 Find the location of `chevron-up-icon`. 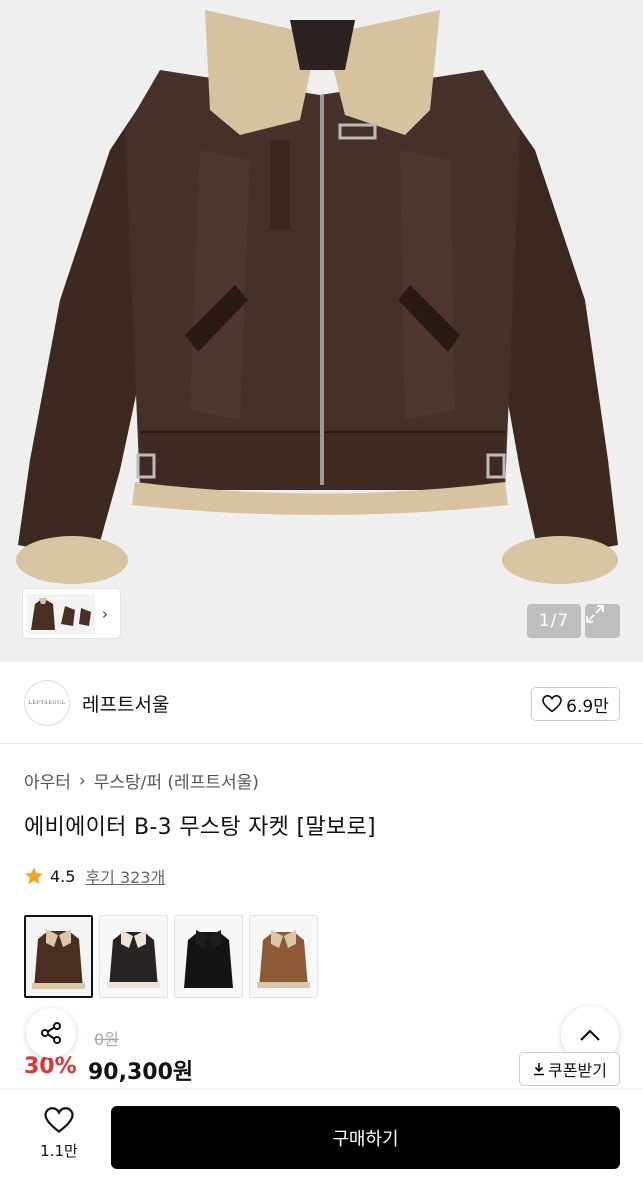

chevron-up-icon is located at coordinates (590, 1035).